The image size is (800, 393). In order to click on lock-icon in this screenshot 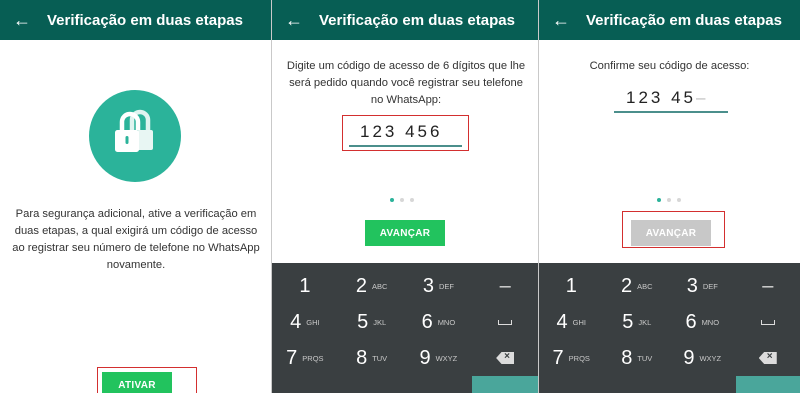, I will do `click(135, 136)`.